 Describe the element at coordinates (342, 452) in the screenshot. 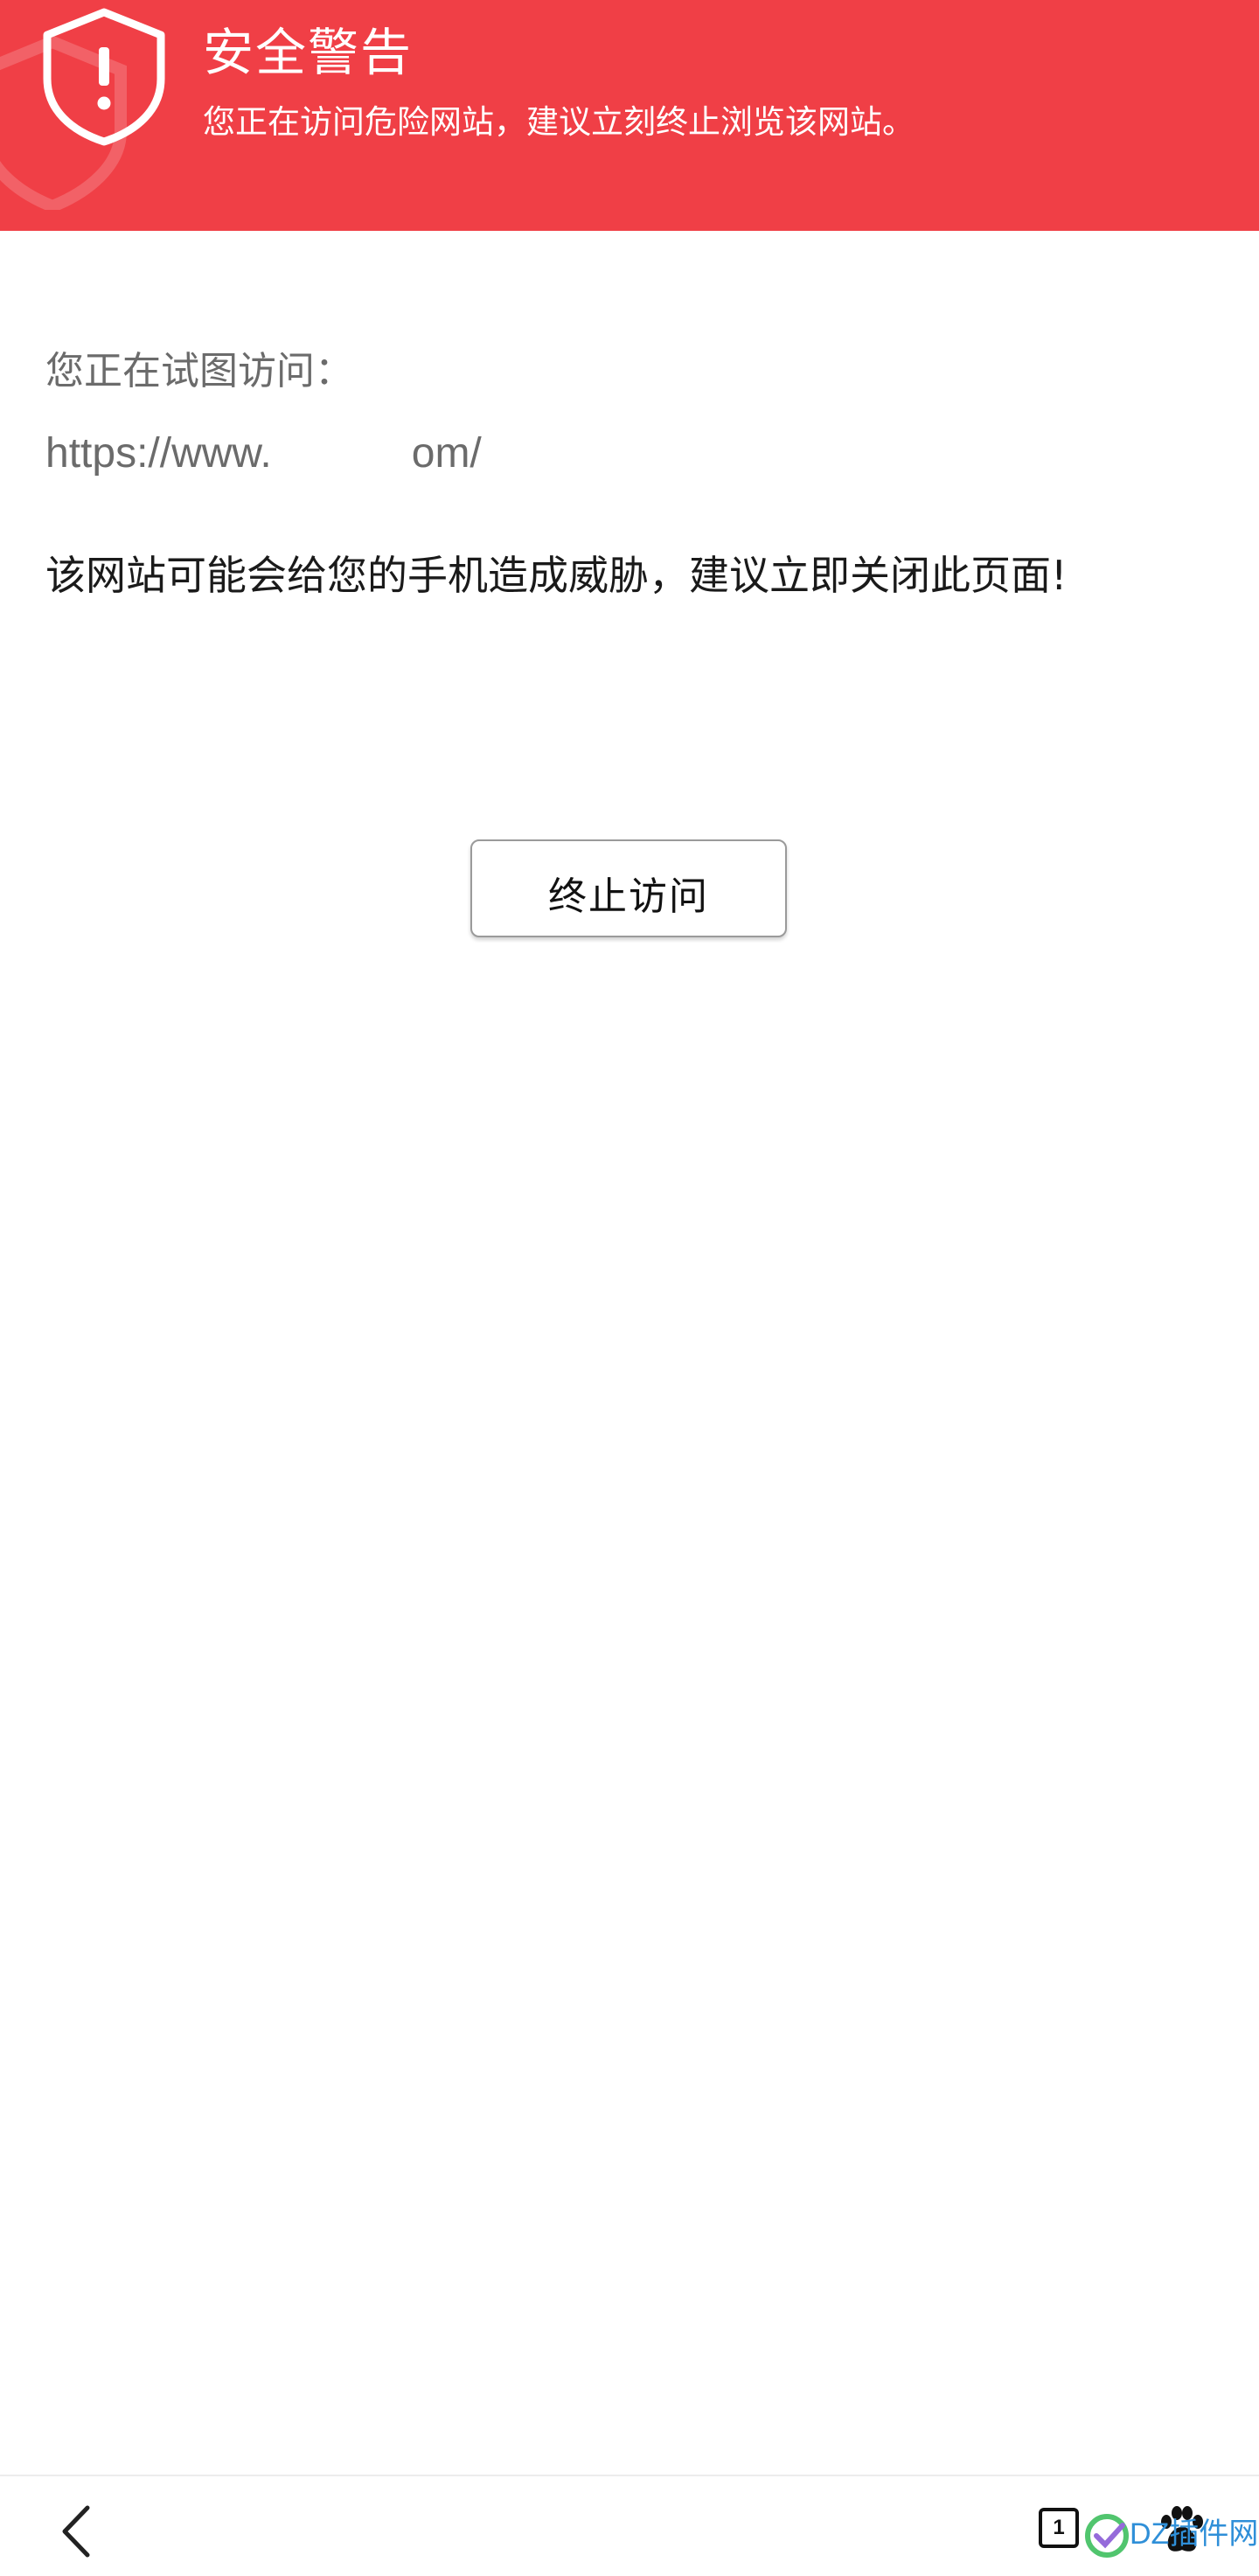

I see `url-redaction` at that location.